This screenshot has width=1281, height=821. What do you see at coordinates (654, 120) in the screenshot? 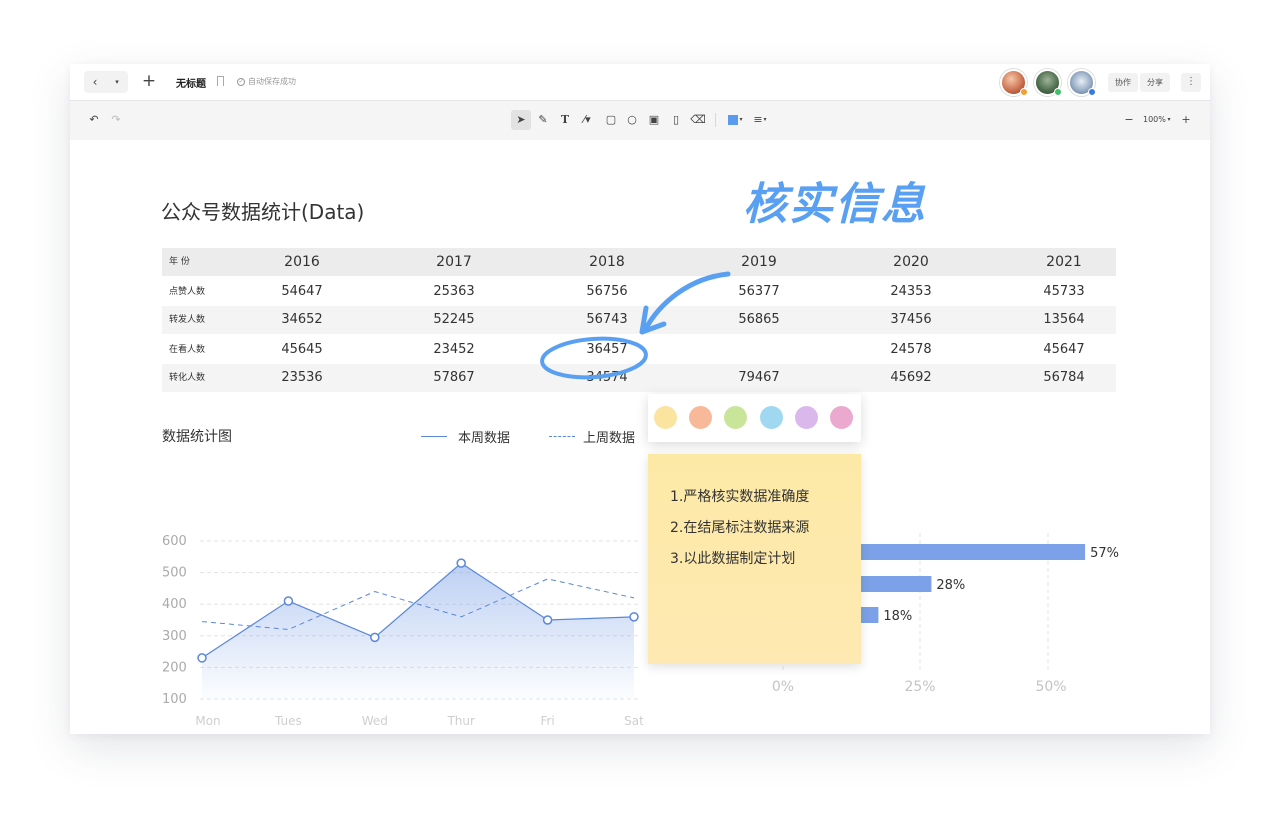
I see `image-tool-icon: ▣` at bounding box center [654, 120].